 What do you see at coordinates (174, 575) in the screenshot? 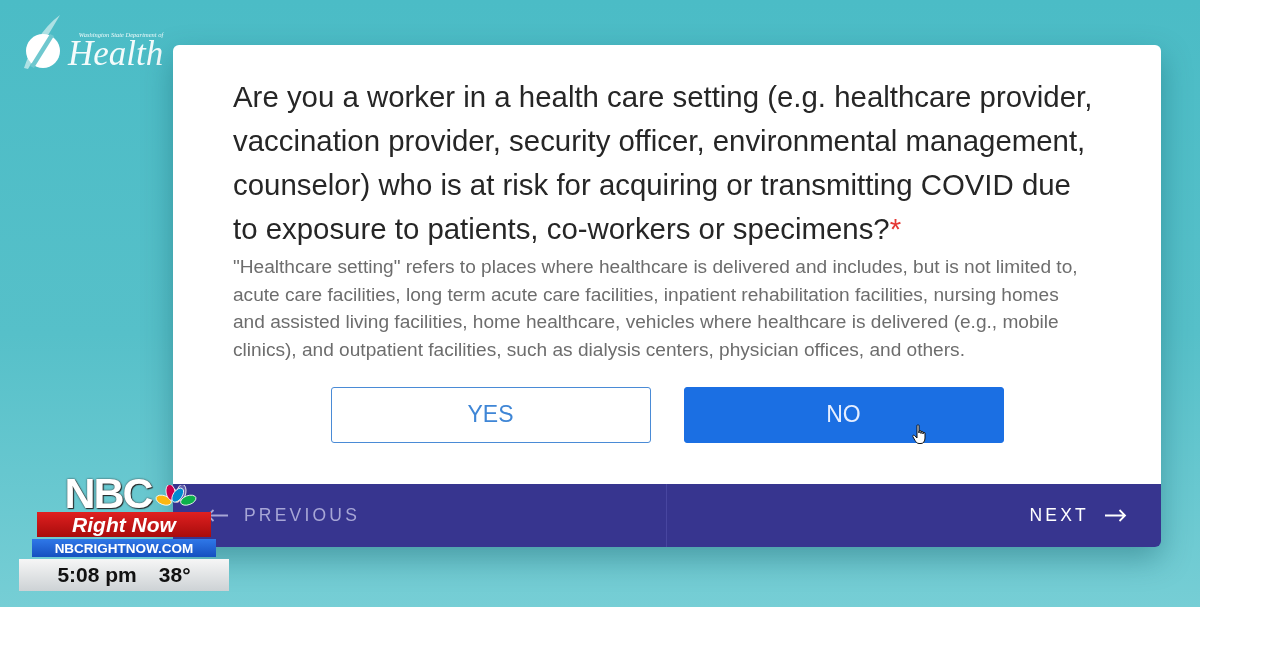
I see `temperature-text: 38°` at bounding box center [174, 575].